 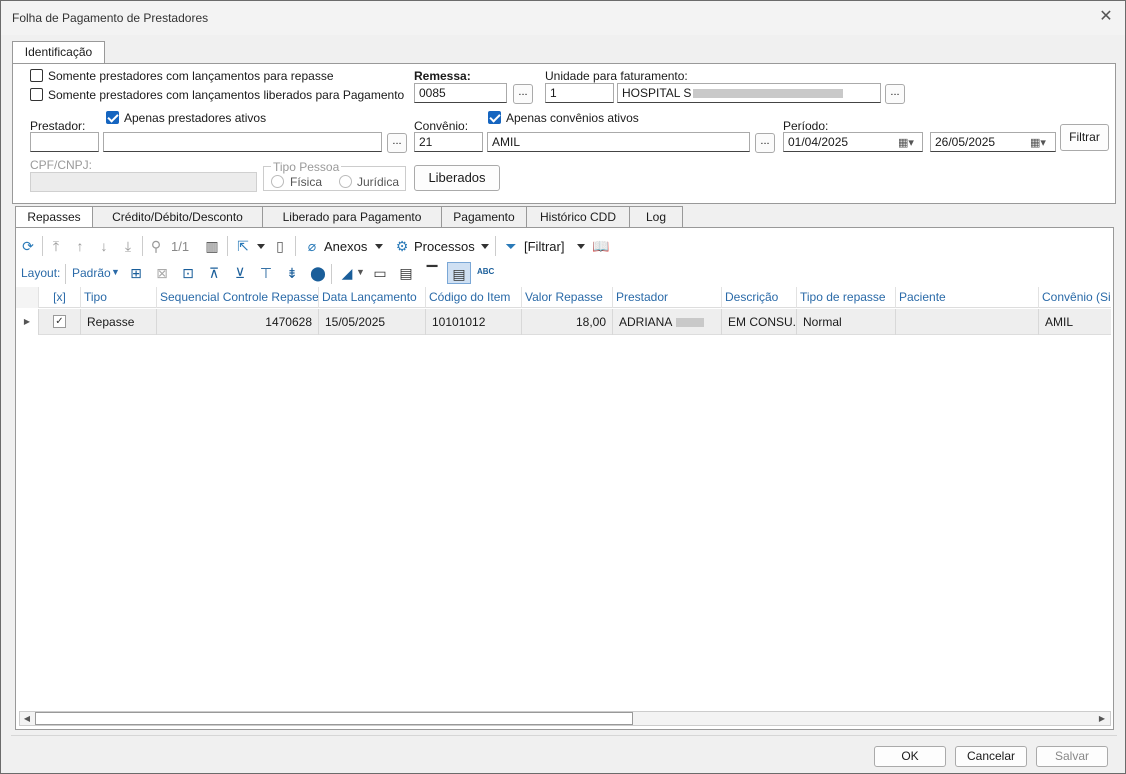 I want to click on tab-liberado-pagamento: Liberado para Pagamento, so click(x=352, y=217).